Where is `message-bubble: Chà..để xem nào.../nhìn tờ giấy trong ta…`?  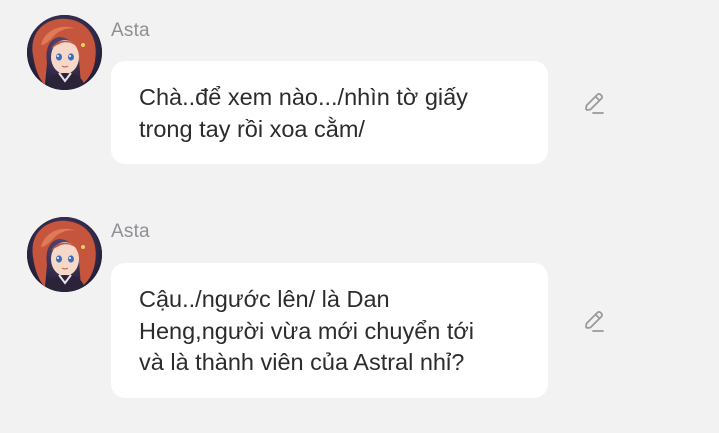
message-bubble: Chà..để xem nào.../nhìn tờ giấy trong ta… is located at coordinates (329, 112).